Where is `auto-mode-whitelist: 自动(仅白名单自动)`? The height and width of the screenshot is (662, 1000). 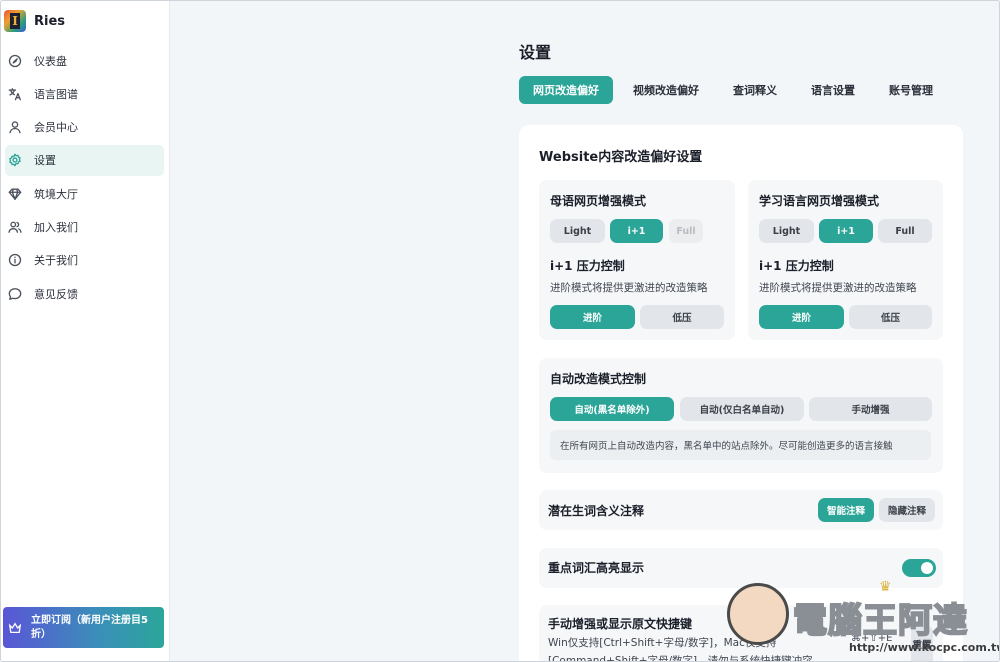
auto-mode-whitelist: 自动(仅白名单自动) is located at coordinates (742, 409).